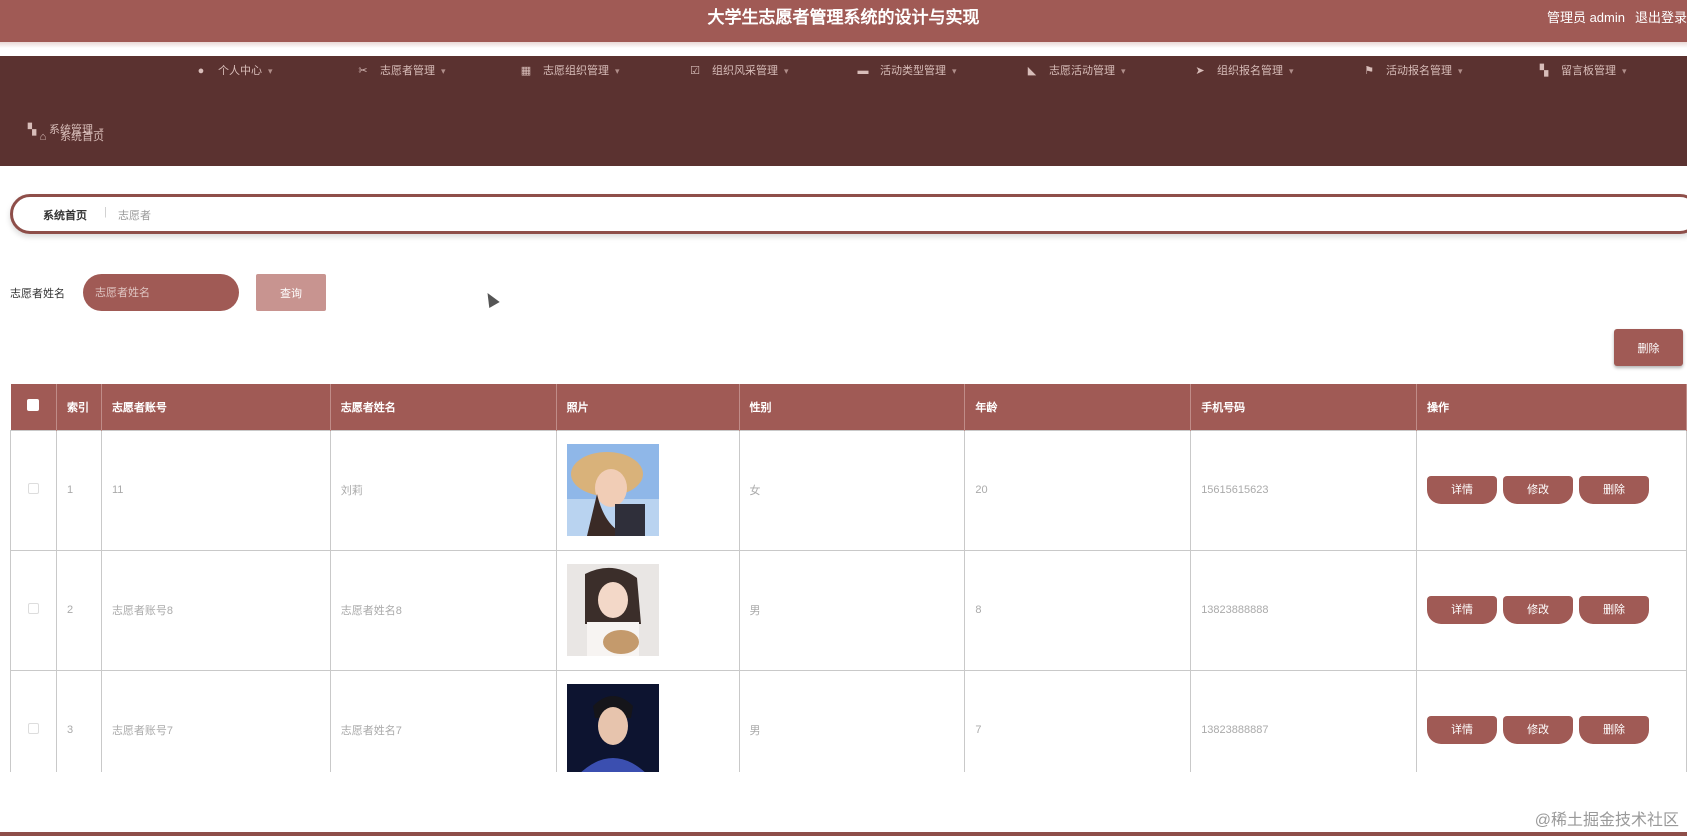  Describe the element at coordinates (695, 71) in the screenshot. I see `checkbox-icon: ☑` at that location.